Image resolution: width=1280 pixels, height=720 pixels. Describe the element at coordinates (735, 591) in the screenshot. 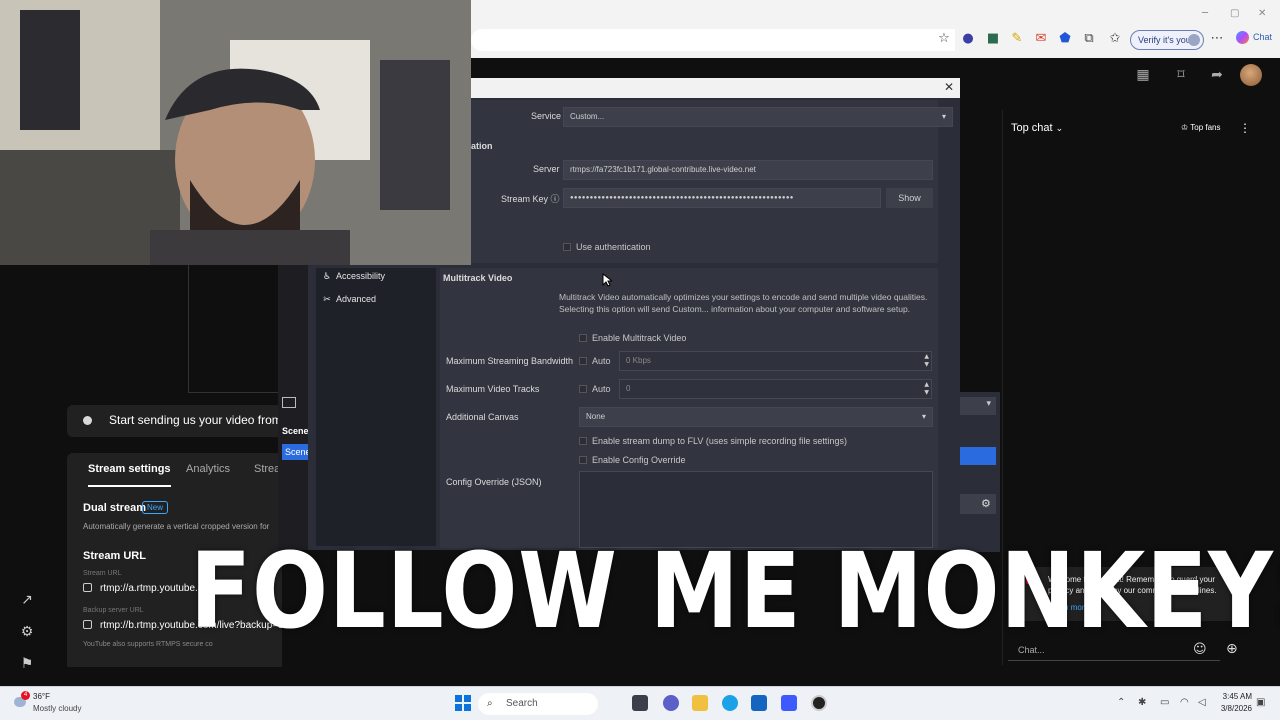

I see `follow-overlay-text: FOLLOW ME MONKEYS` at that location.